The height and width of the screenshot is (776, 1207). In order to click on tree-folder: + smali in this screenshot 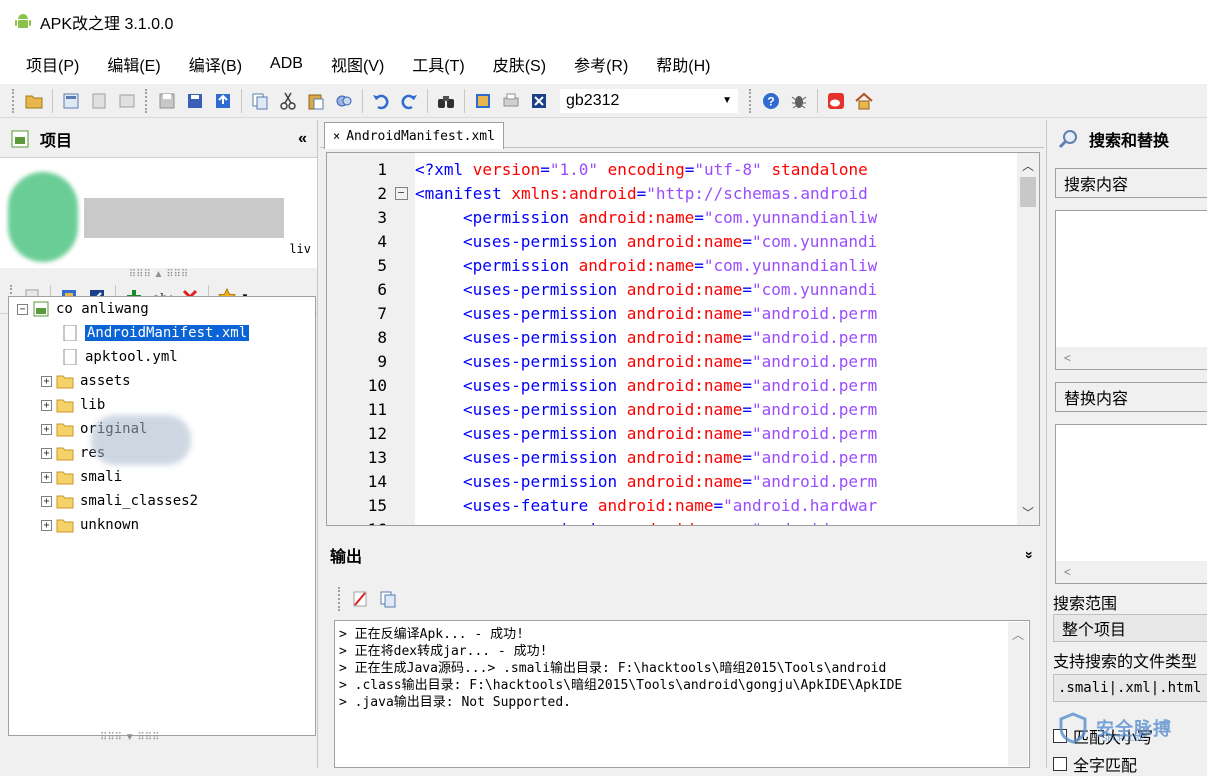, I will do `click(162, 477)`.